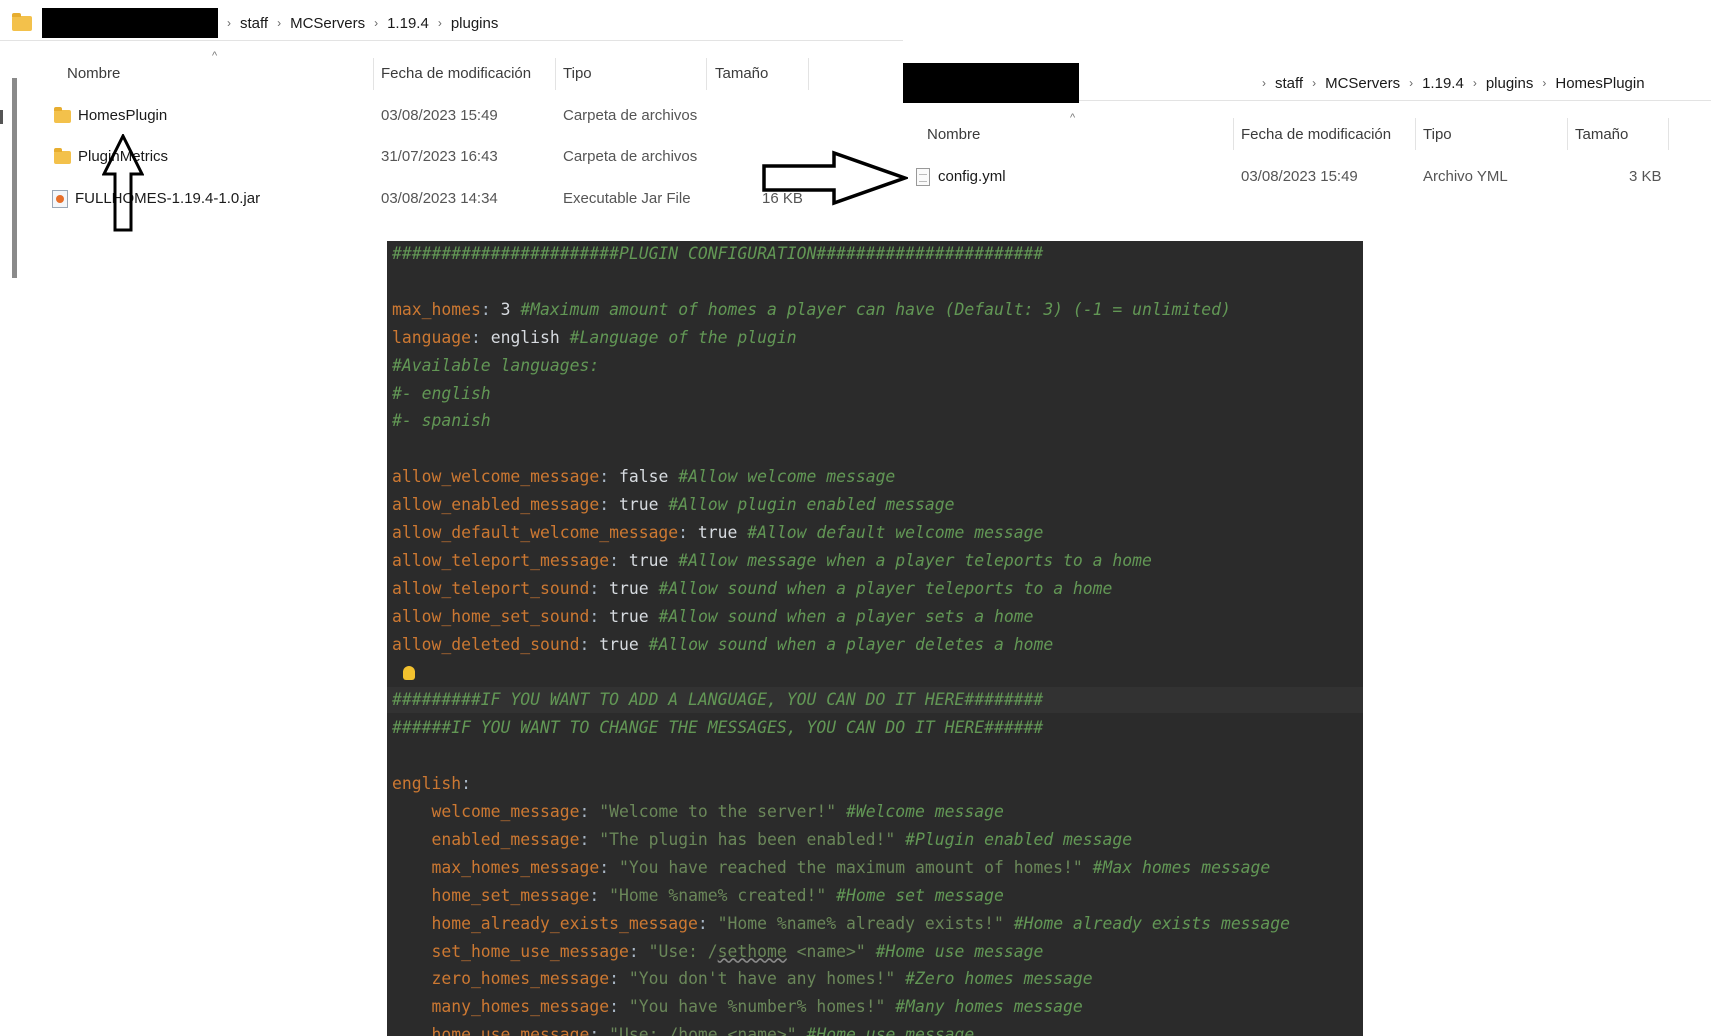  I want to click on code-token: #Home use message, so click(959, 951).